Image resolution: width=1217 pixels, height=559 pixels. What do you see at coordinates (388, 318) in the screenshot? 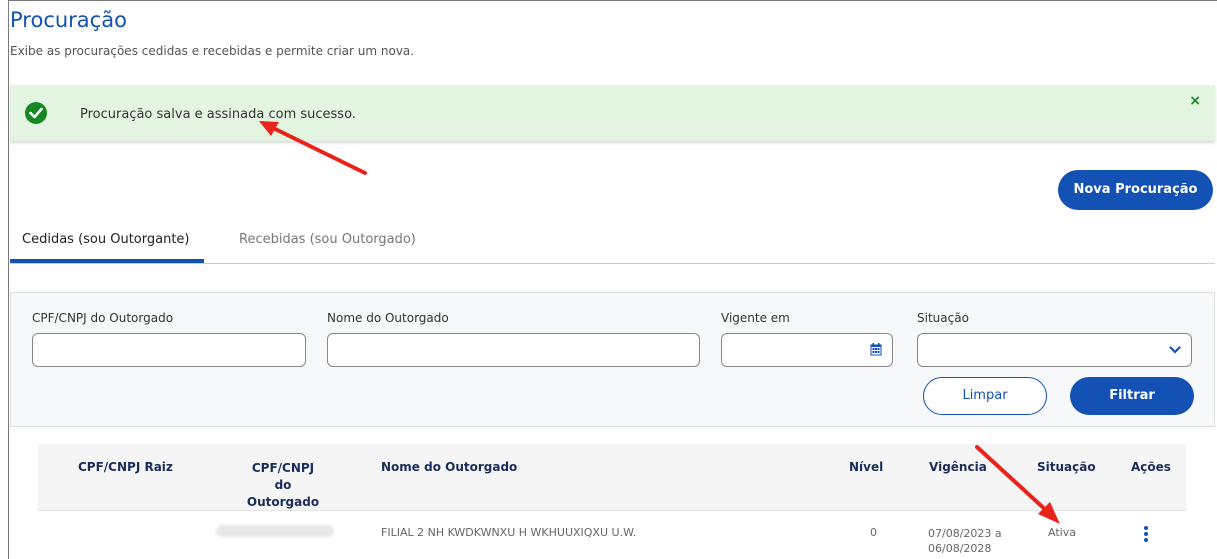
I see `nome-outorgado-label: Nome do Outorgado` at bounding box center [388, 318].